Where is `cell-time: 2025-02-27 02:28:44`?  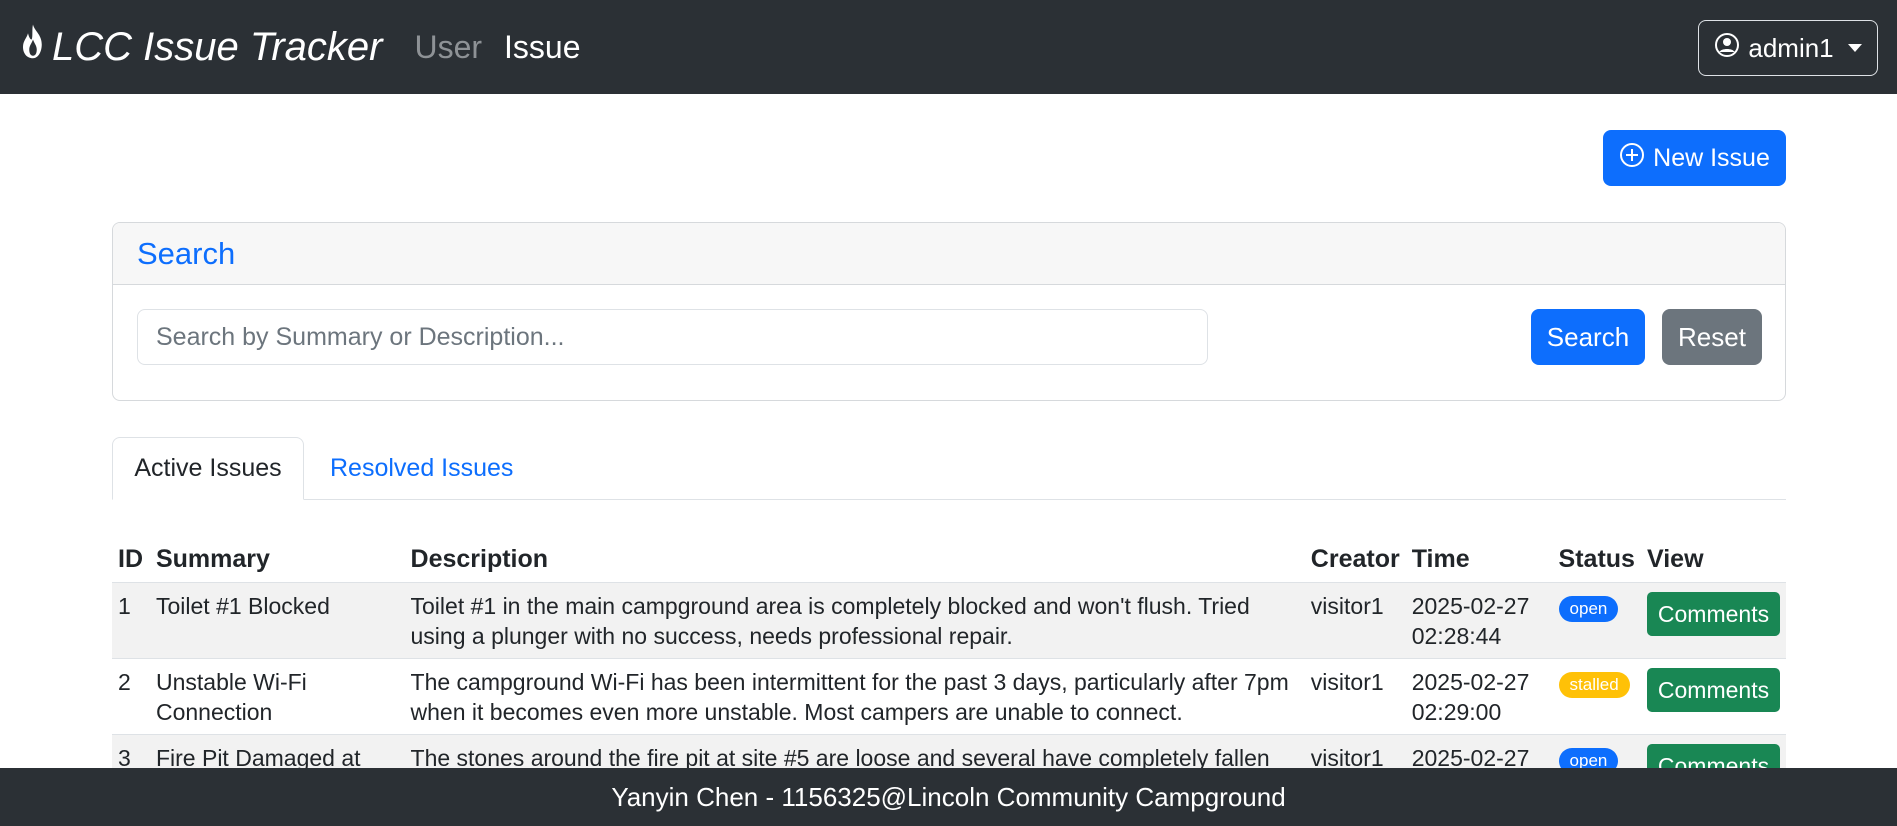
cell-time: 2025-02-27 02:28:44 is located at coordinates (1479, 620).